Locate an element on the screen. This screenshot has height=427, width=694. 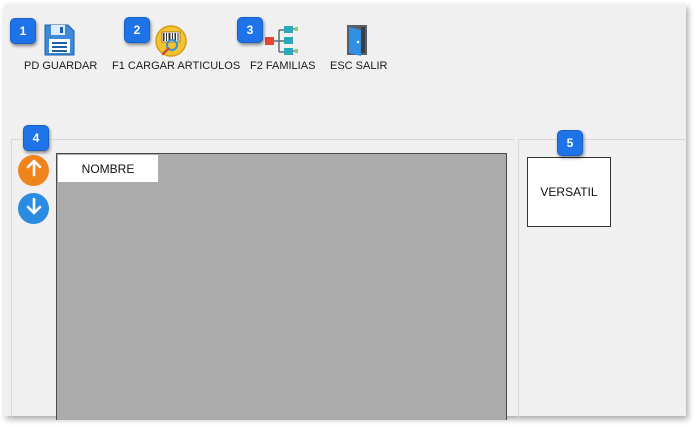
callout-badge-1: 1 is located at coordinates (23, 31).